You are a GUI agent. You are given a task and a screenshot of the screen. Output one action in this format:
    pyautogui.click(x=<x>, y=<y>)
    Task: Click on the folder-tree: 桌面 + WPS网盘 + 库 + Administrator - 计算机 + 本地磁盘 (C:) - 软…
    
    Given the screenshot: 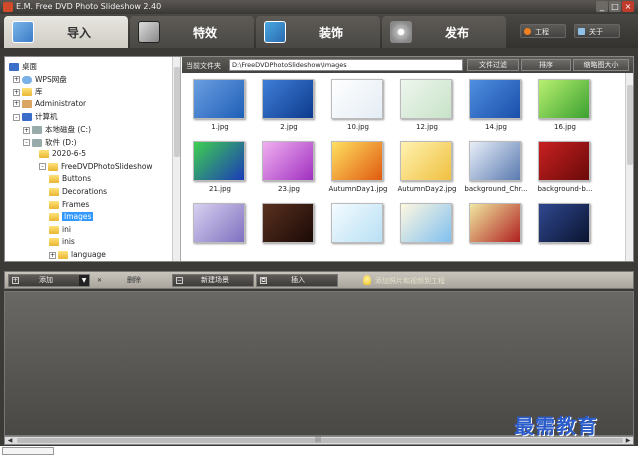 What is the action you would take?
    pyautogui.click(x=93, y=159)
    